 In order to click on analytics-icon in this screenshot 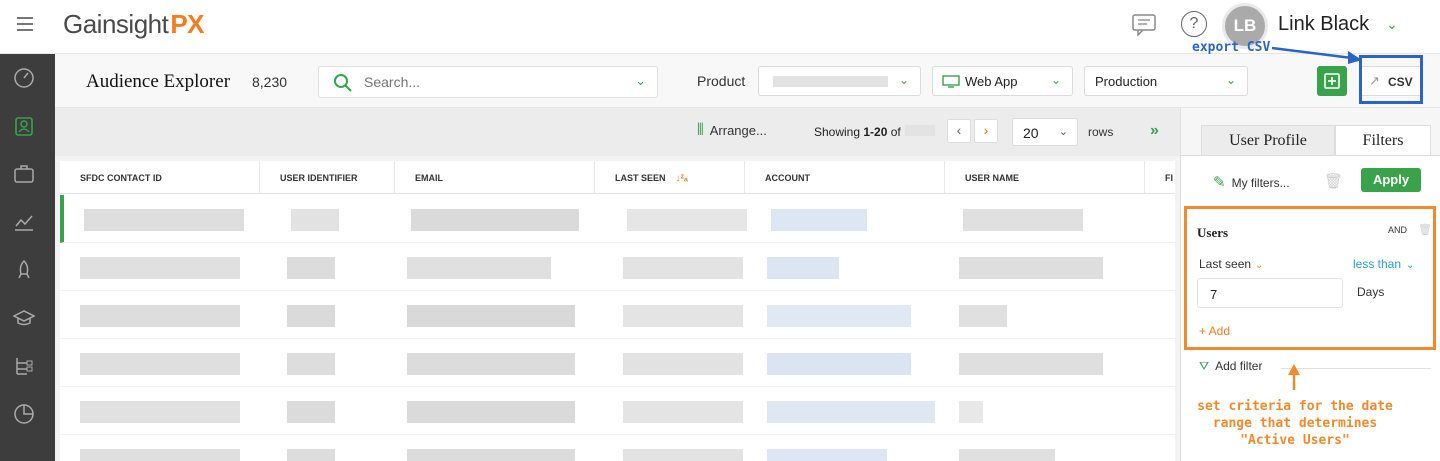, I will do `click(24, 222)`.